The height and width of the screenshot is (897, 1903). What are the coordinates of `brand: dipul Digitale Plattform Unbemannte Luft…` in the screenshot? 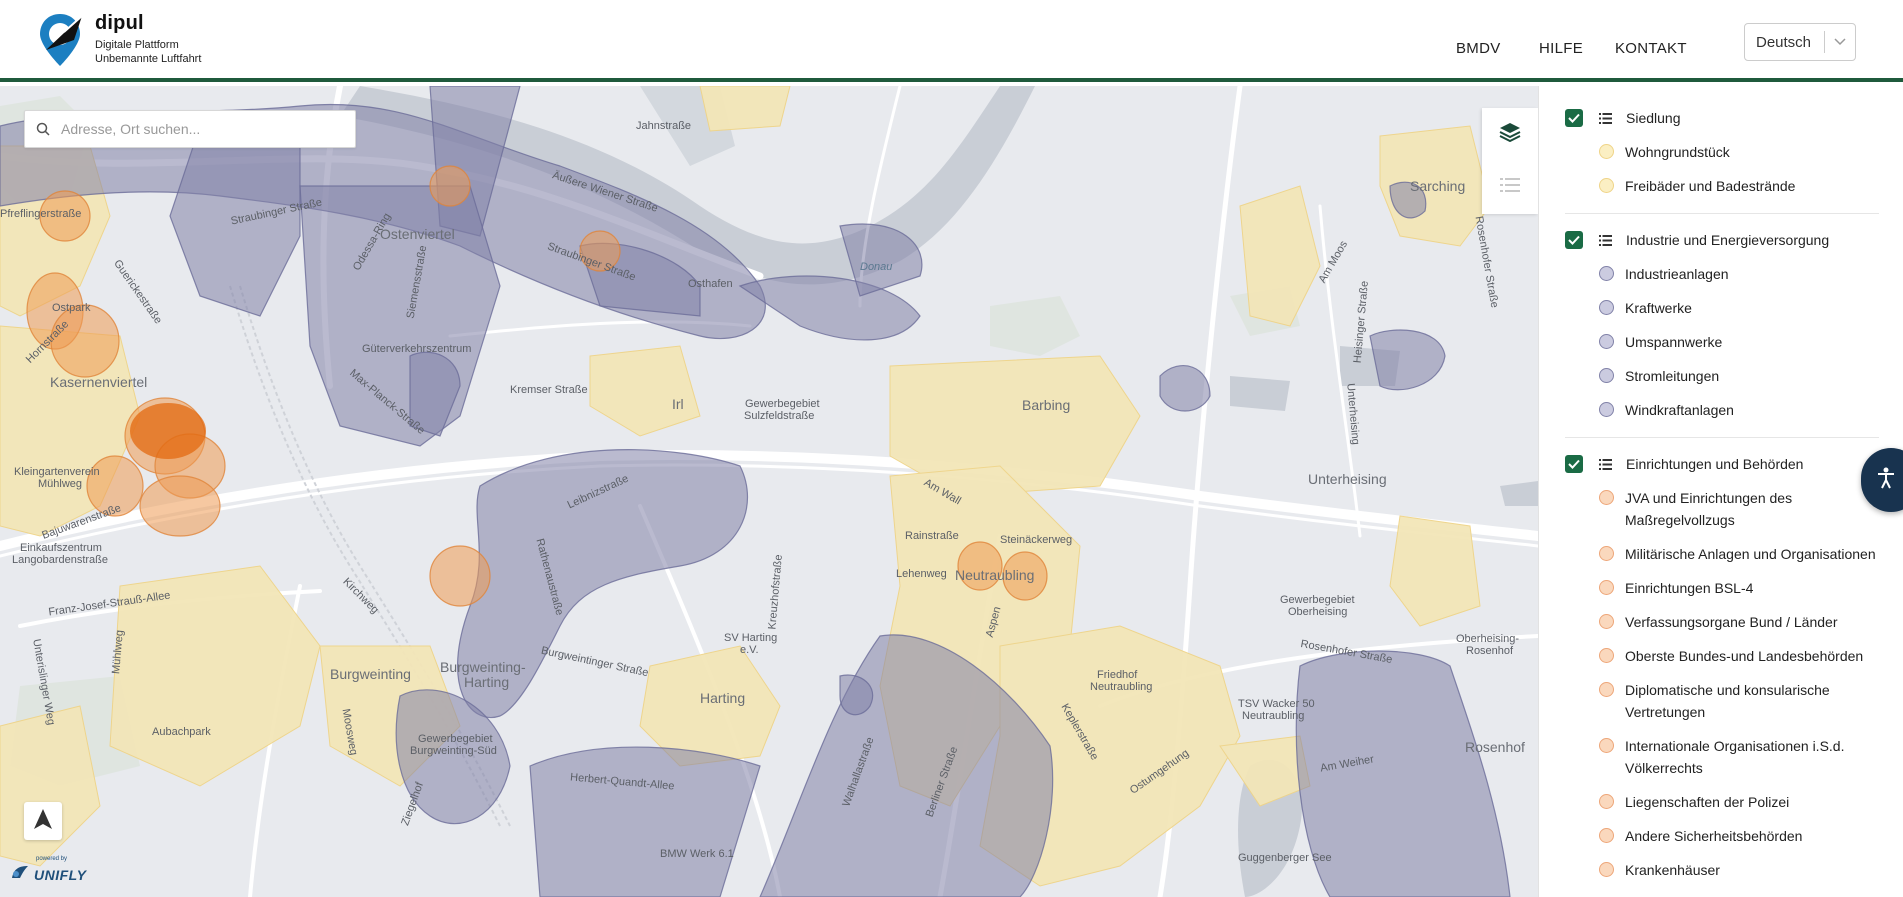 It's located at (148, 39).